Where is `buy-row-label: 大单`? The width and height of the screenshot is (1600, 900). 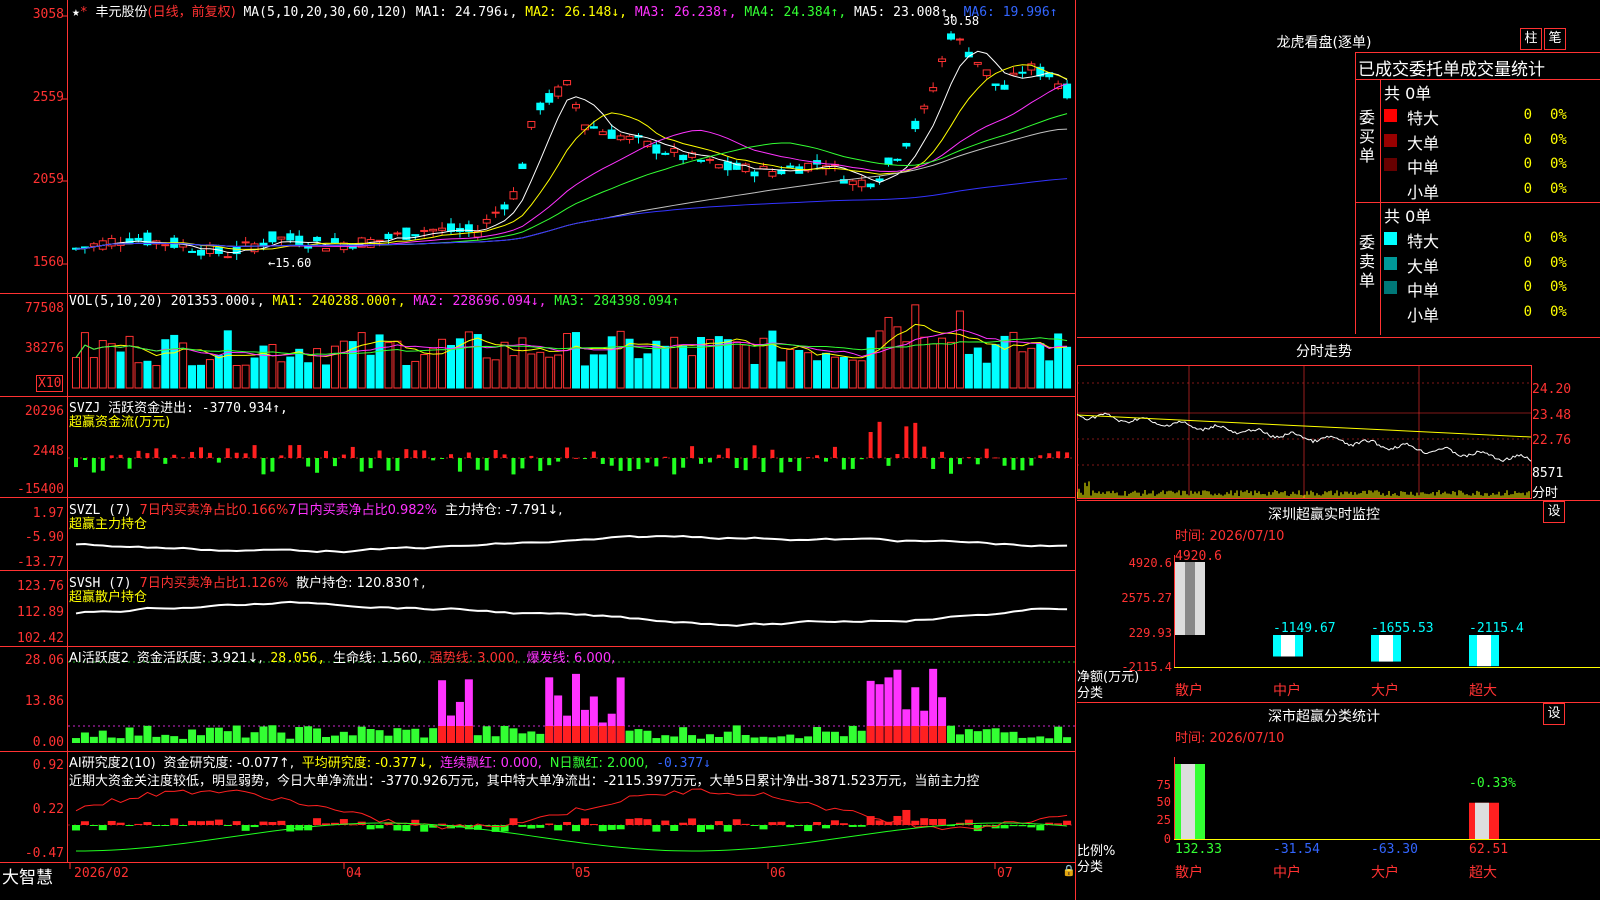 buy-row-label: 大单 is located at coordinates (1423, 143).